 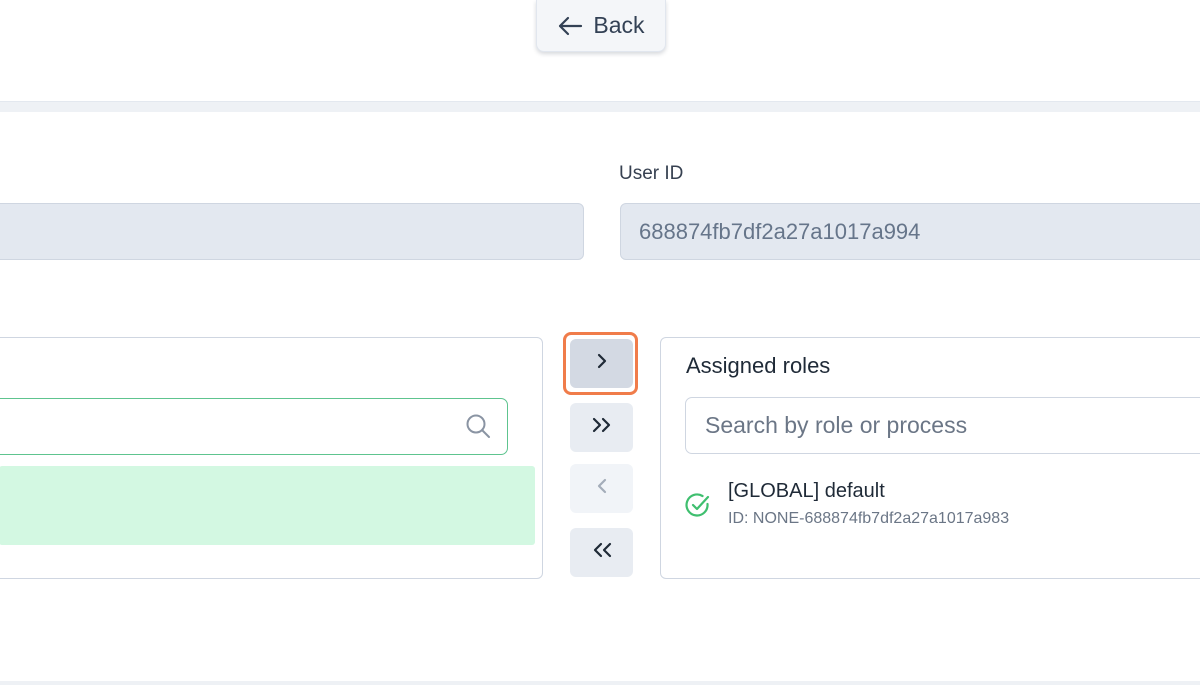 I want to click on role-name: [GLOBAL] default, so click(x=806, y=491).